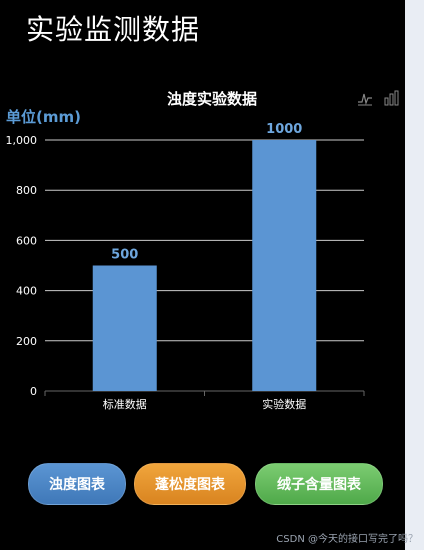 This screenshot has width=424, height=550. What do you see at coordinates (43, 117) in the screenshot?
I see `y-axis-unit-label: 单位(mm)` at bounding box center [43, 117].